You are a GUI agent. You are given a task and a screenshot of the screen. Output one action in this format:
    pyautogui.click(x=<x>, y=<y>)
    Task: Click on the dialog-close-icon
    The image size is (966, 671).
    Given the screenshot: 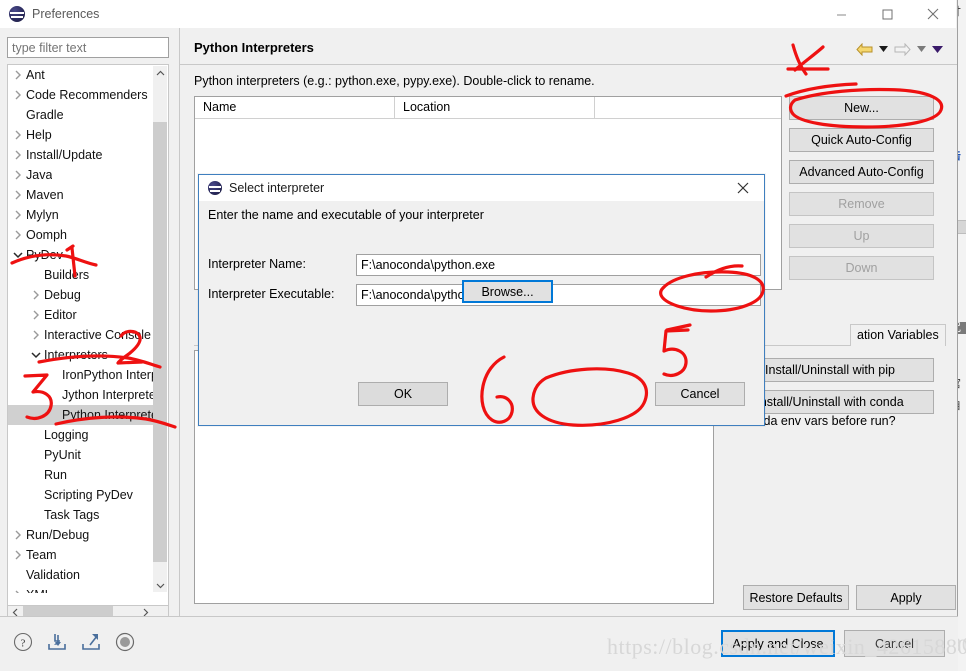 What is the action you would take?
    pyautogui.click(x=743, y=188)
    